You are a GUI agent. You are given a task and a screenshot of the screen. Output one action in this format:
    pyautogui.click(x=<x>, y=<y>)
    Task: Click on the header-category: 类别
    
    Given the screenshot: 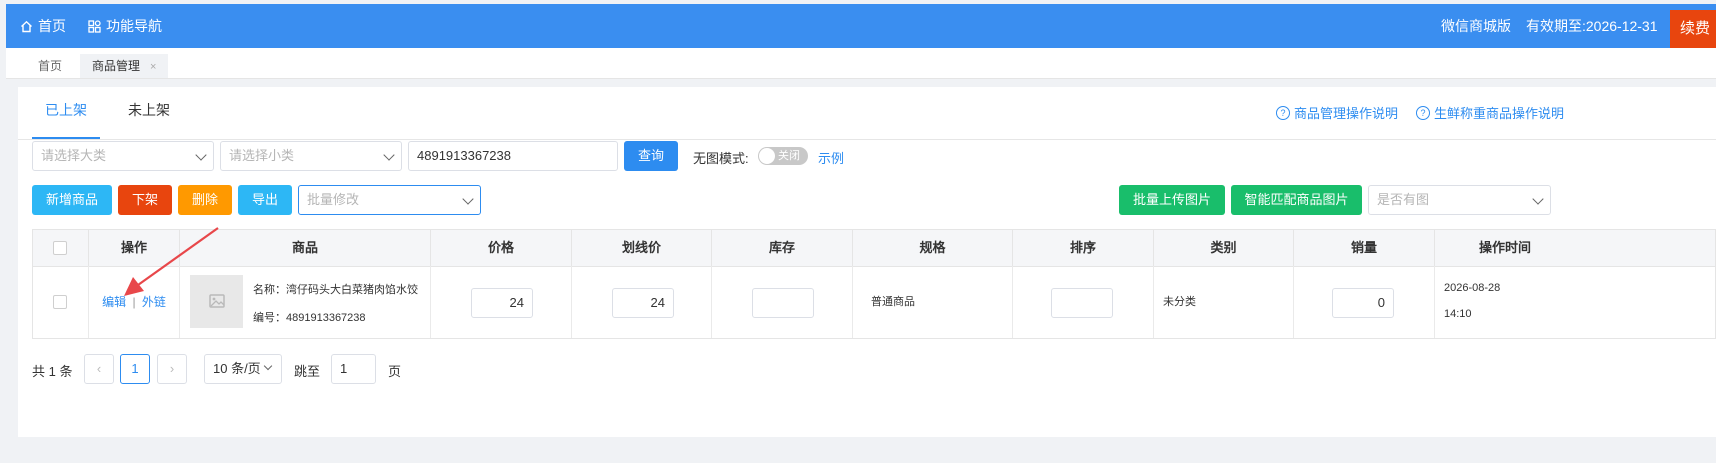 What is the action you would take?
    pyautogui.click(x=1224, y=248)
    